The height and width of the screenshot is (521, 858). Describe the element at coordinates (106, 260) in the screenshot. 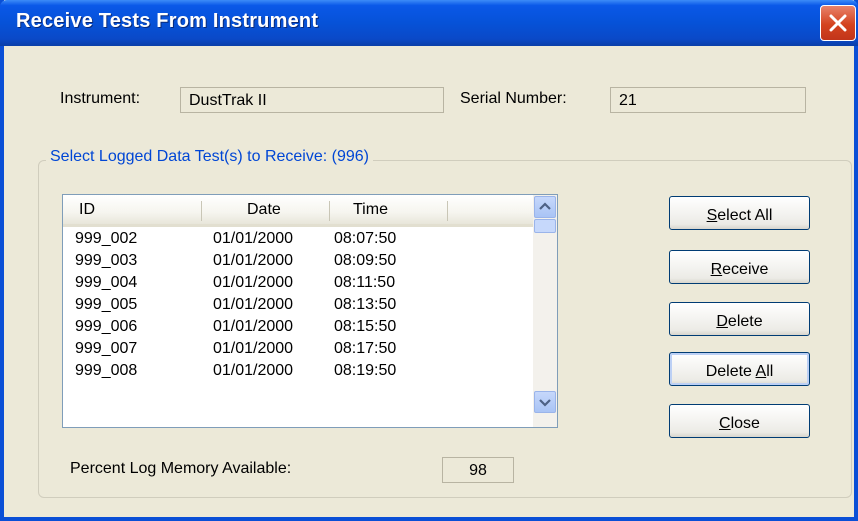

I see `row-id: 999_003` at that location.